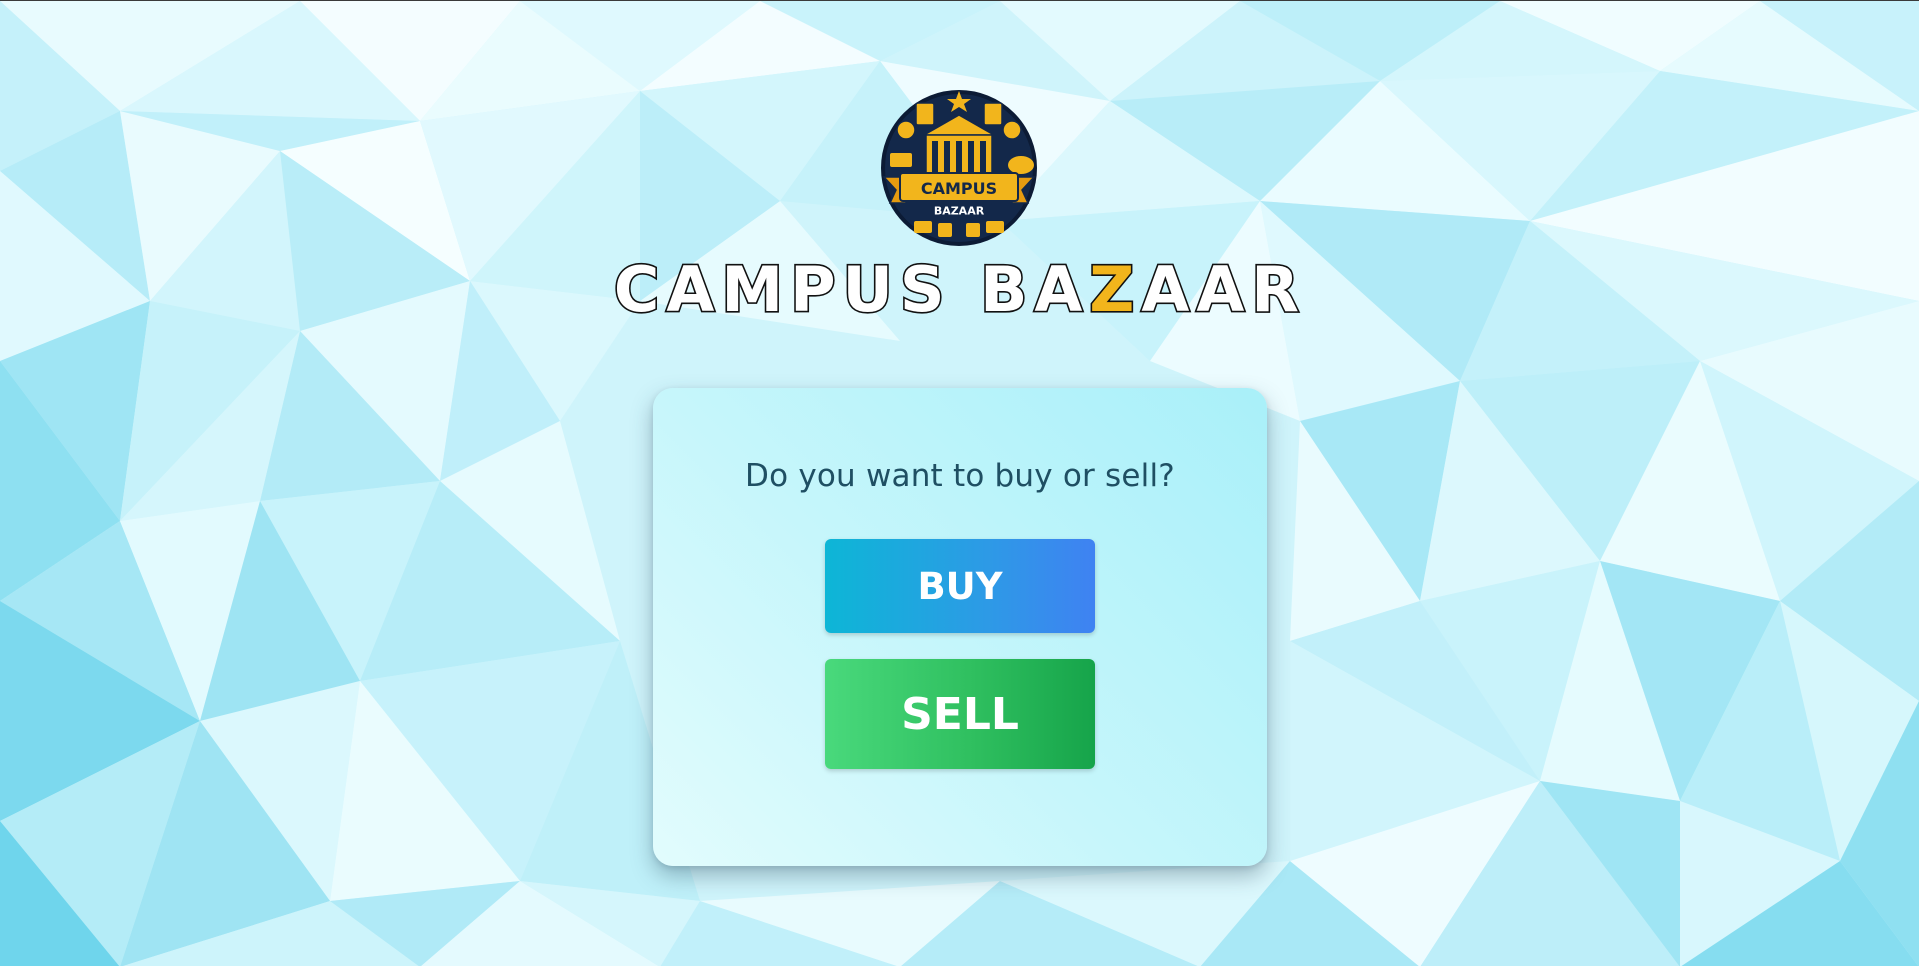  What do you see at coordinates (959, 211) in the screenshot?
I see `emblem-text-bottom: BAZAAR` at bounding box center [959, 211].